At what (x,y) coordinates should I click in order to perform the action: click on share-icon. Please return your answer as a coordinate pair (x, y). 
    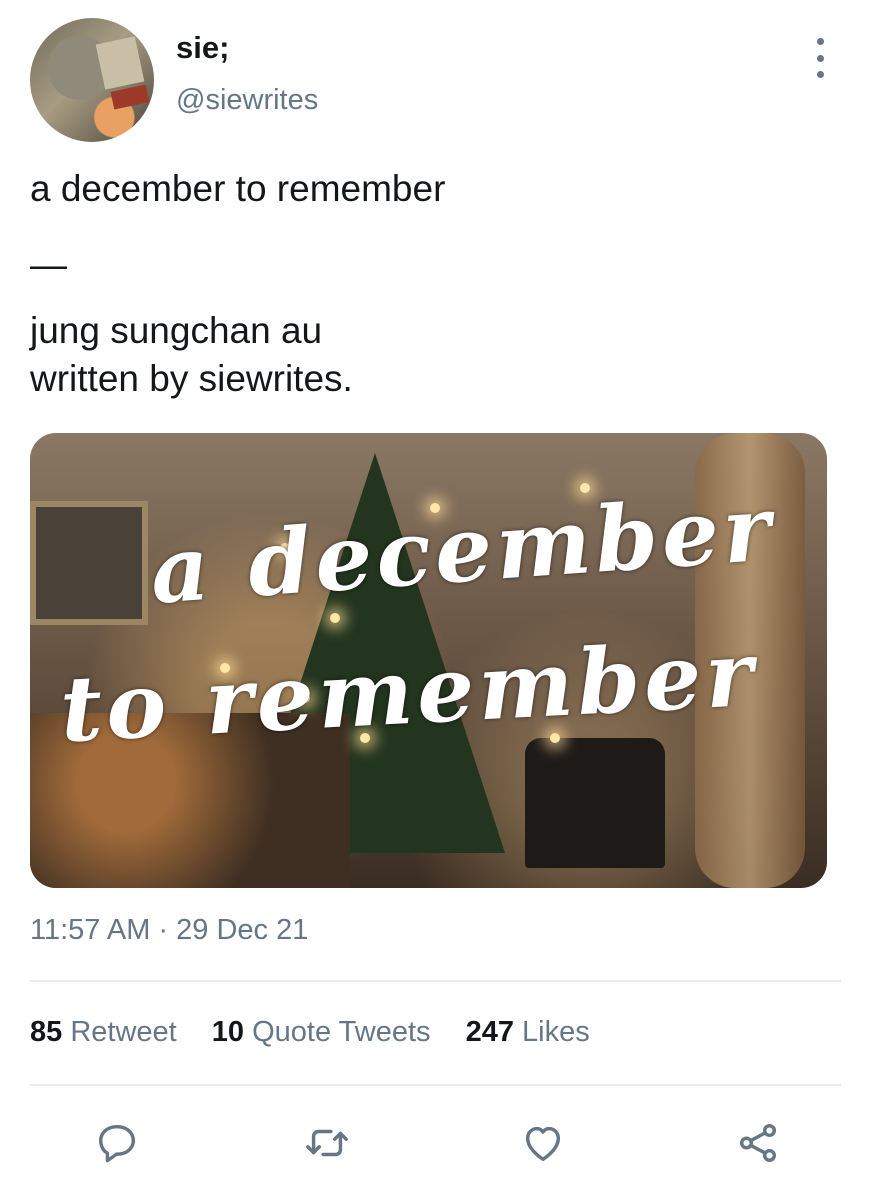
    Looking at the image, I should click on (758, 1143).